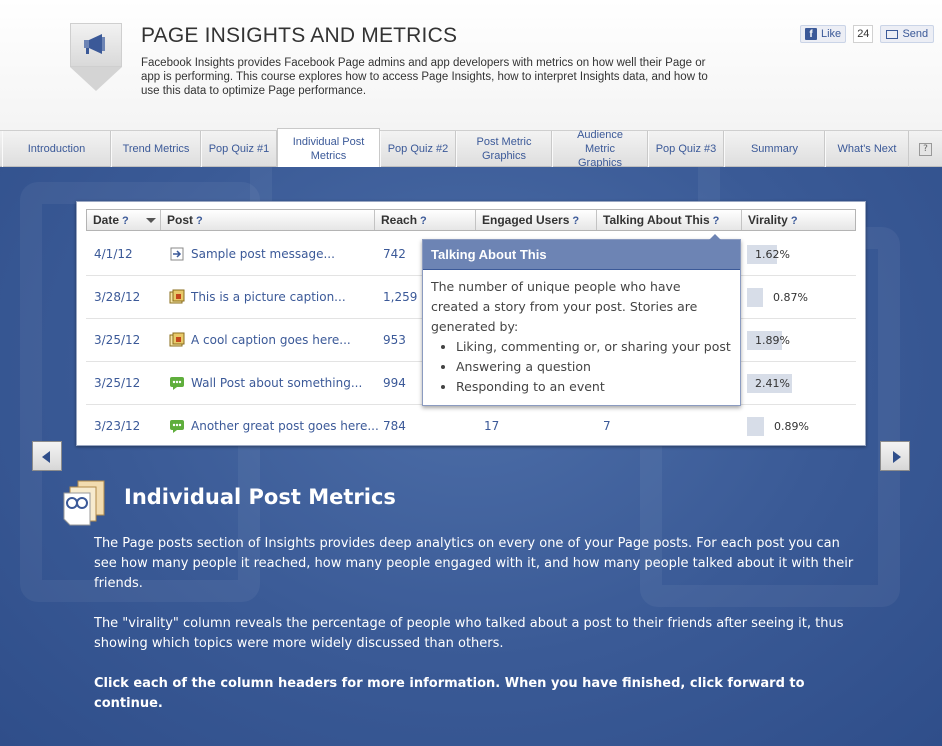 This screenshot has height=746, width=942. Describe the element at coordinates (790, 297) in the screenshot. I see `virality-value: 0.87%` at that location.